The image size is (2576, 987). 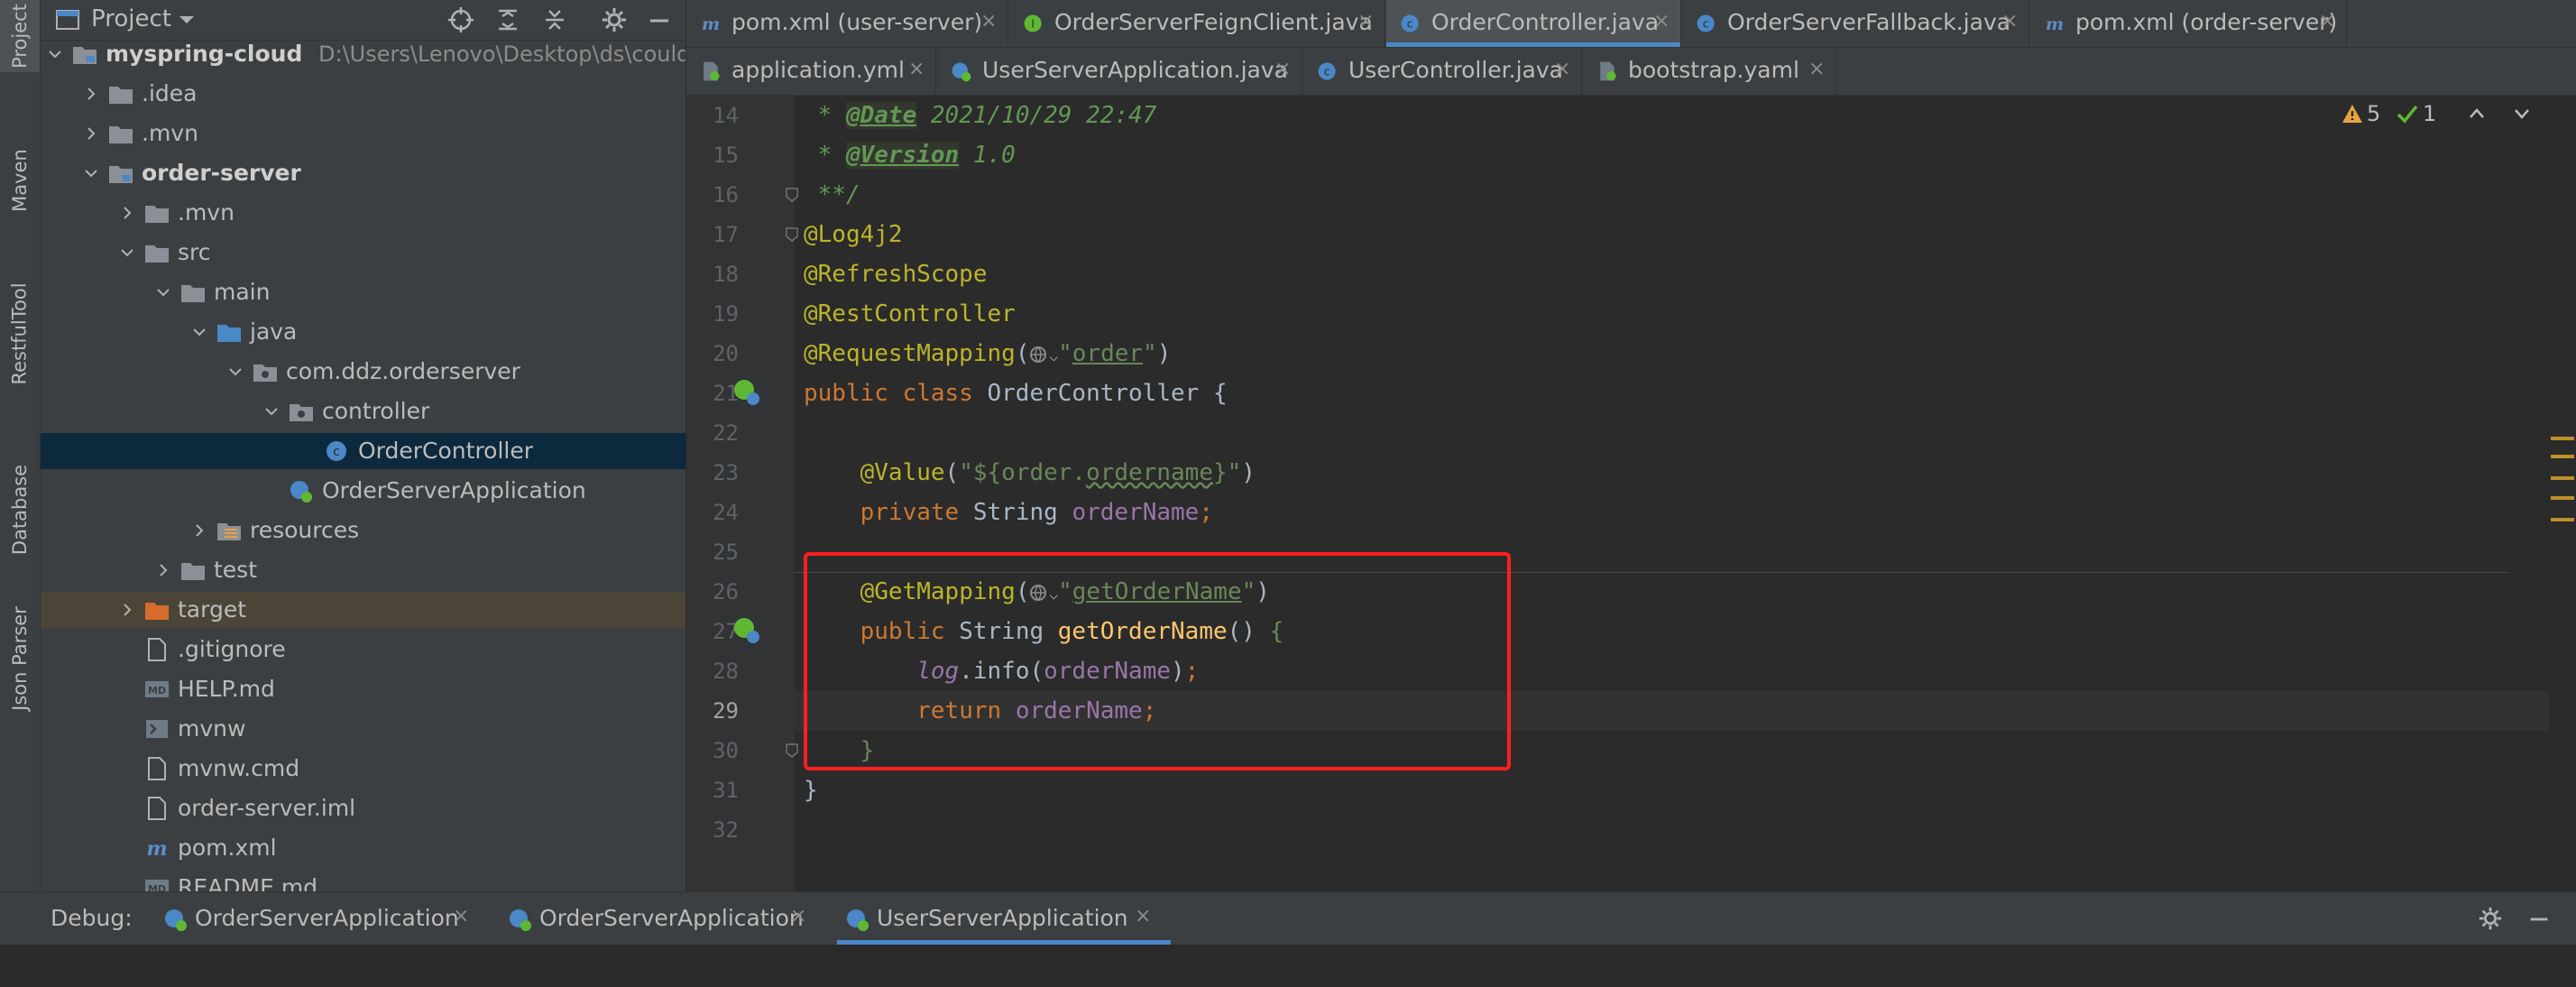 What do you see at coordinates (157, 689) in the screenshot?
I see `markdown-icon: MD` at bounding box center [157, 689].